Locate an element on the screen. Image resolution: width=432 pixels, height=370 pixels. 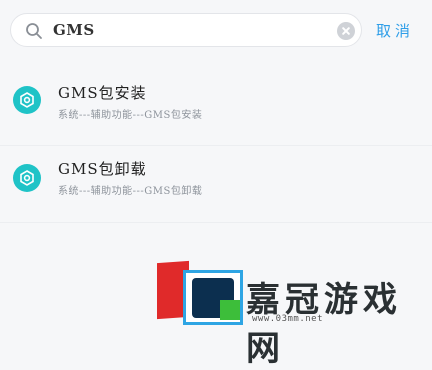
watermark-url: www.03mm.net is located at coordinates (288, 319).